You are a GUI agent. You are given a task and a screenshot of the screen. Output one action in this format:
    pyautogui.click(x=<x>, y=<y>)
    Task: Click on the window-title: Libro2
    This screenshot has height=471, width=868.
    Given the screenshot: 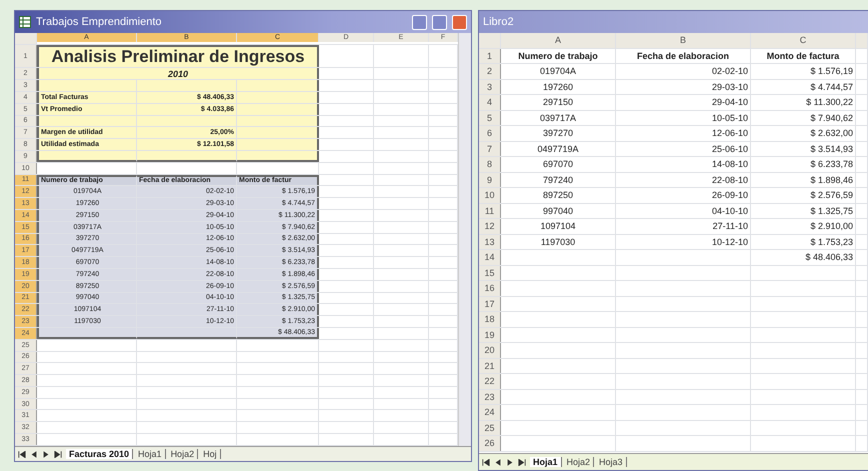 What is the action you would take?
    pyautogui.click(x=499, y=22)
    